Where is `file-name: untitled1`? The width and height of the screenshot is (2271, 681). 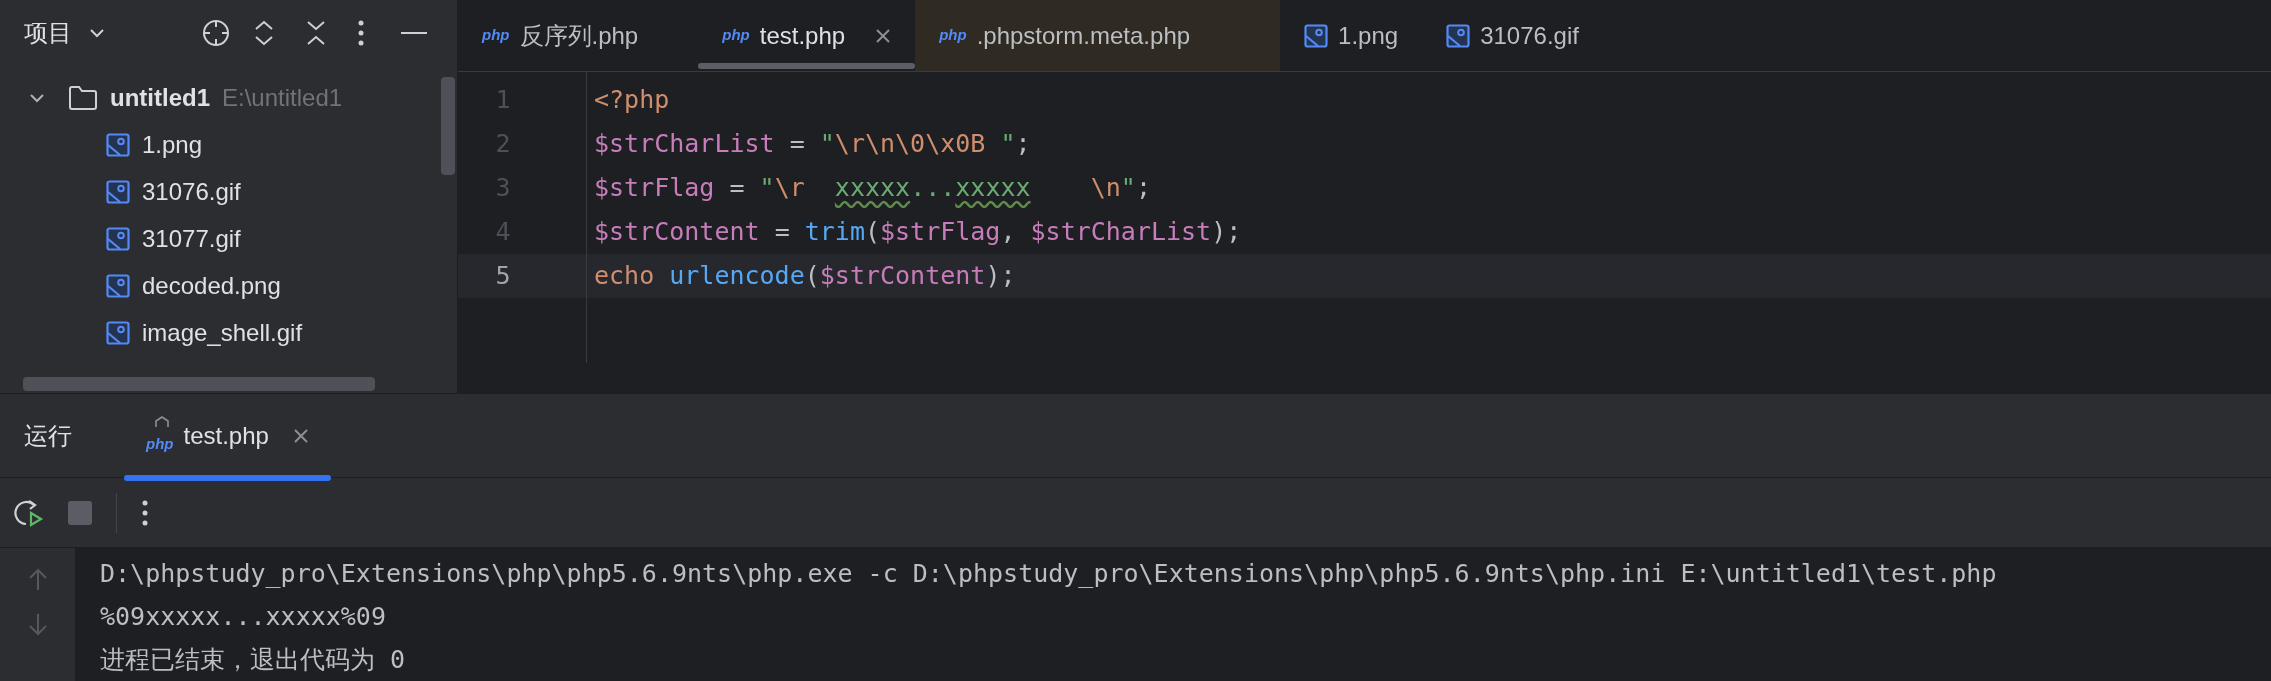 file-name: untitled1 is located at coordinates (160, 97).